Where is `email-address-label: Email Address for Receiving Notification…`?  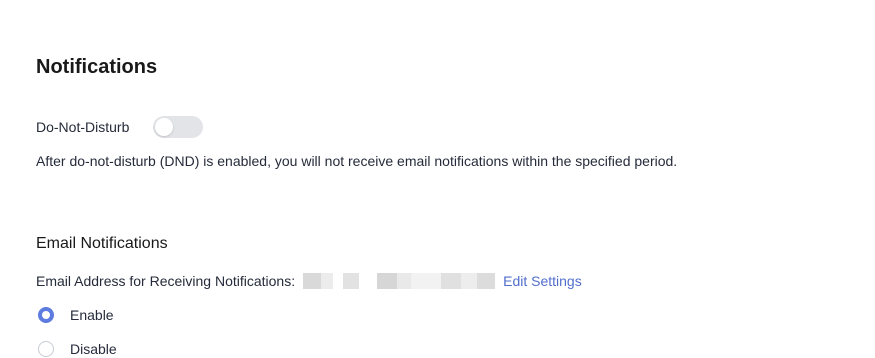 email-address-label: Email Address for Receiving Notification… is located at coordinates (166, 281).